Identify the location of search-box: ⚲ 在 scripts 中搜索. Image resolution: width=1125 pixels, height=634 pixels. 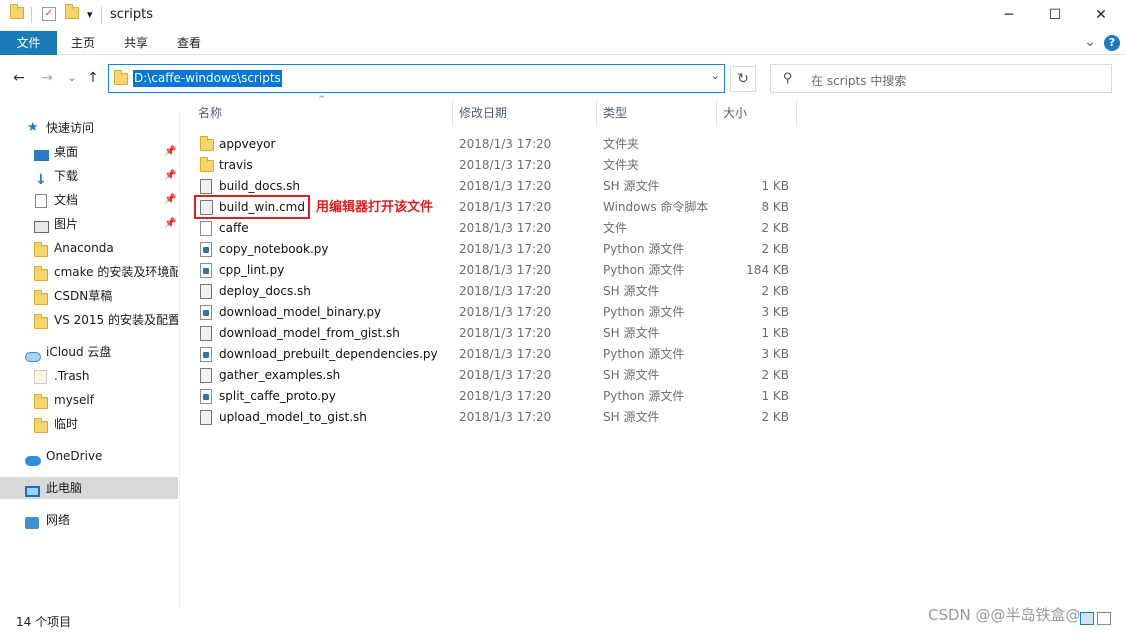
(941, 78).